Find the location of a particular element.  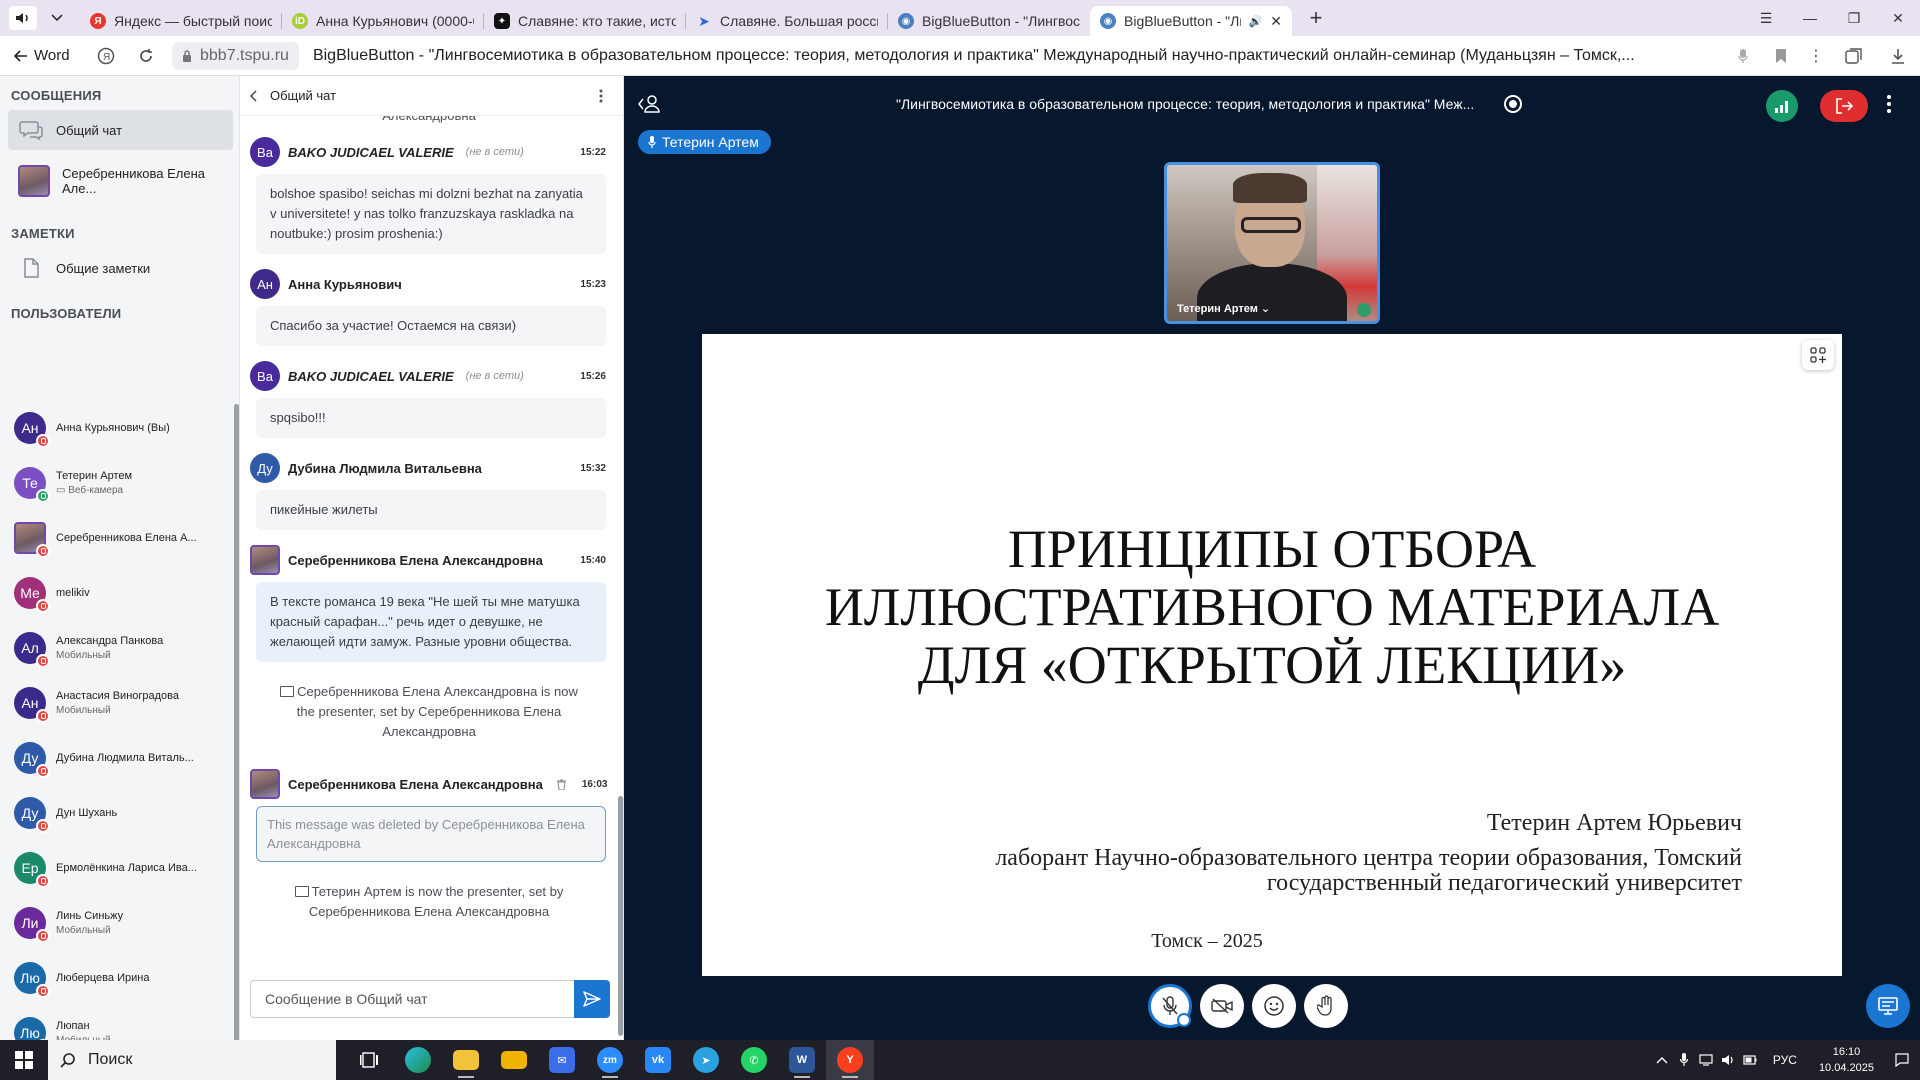

input-language: РУС is located at coordinates (1785, 1060).